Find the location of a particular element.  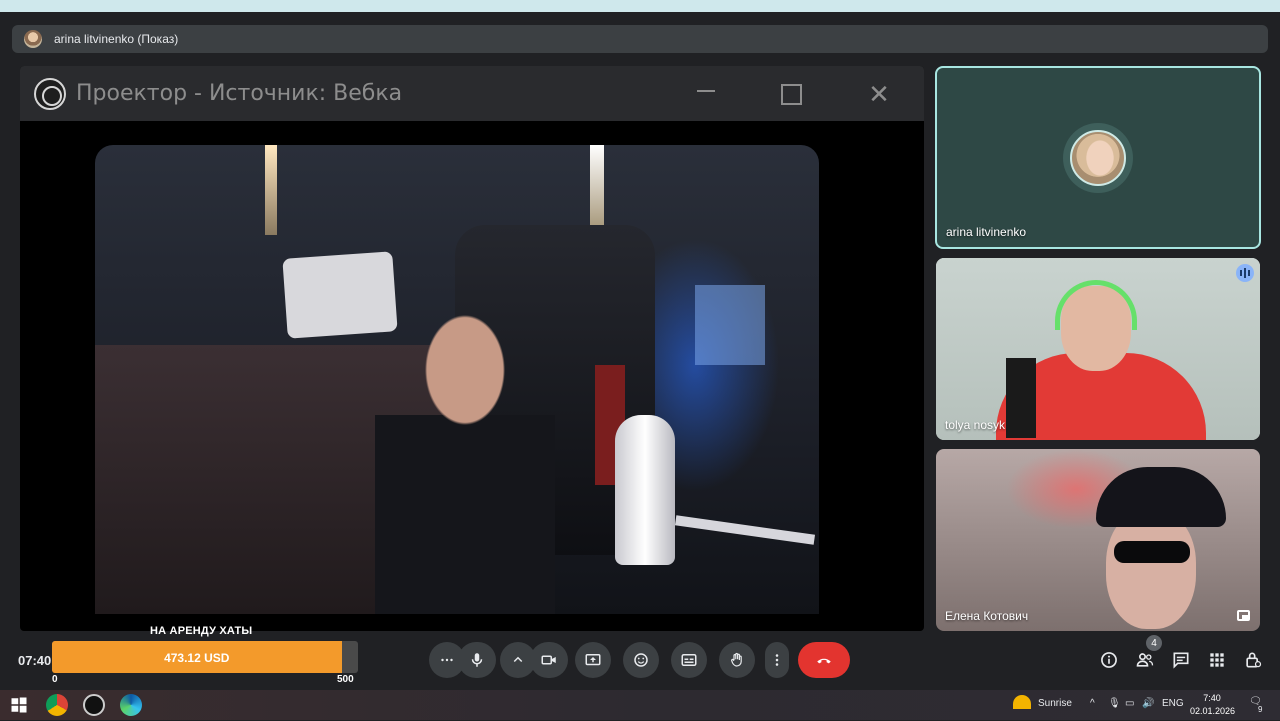

participant-face is located at coordinates (1151, 569).